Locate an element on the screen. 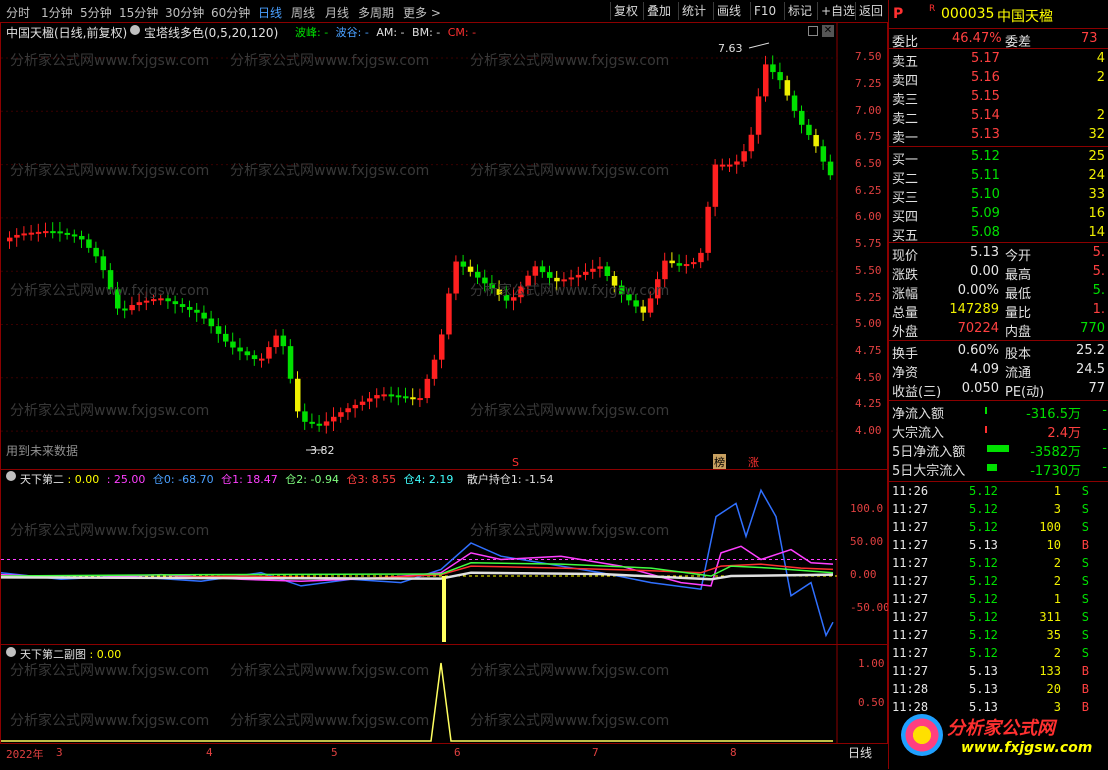  tick-volume: 3 is located at coordinates (1057, 509).